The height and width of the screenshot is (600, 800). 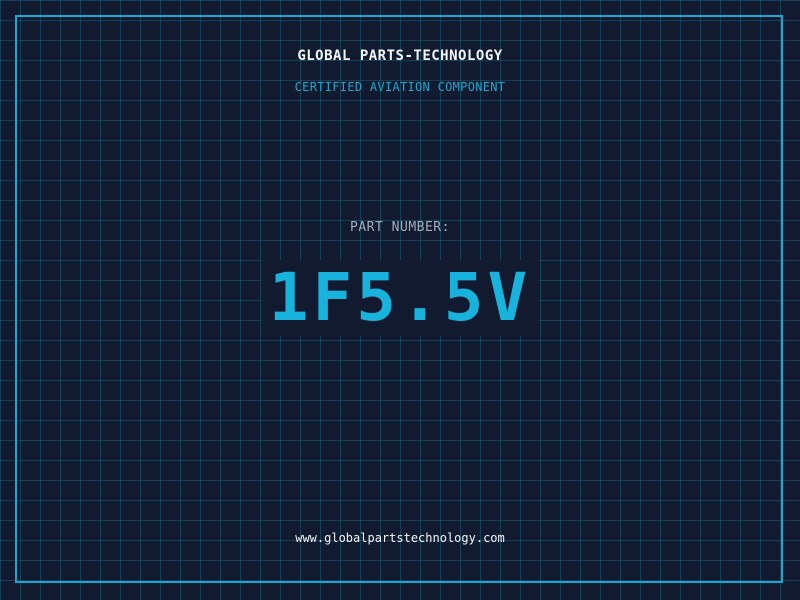 I want to click on company-name: GLOBAL PARTS-TECHNOLOGY, so click(x=400, y=56).